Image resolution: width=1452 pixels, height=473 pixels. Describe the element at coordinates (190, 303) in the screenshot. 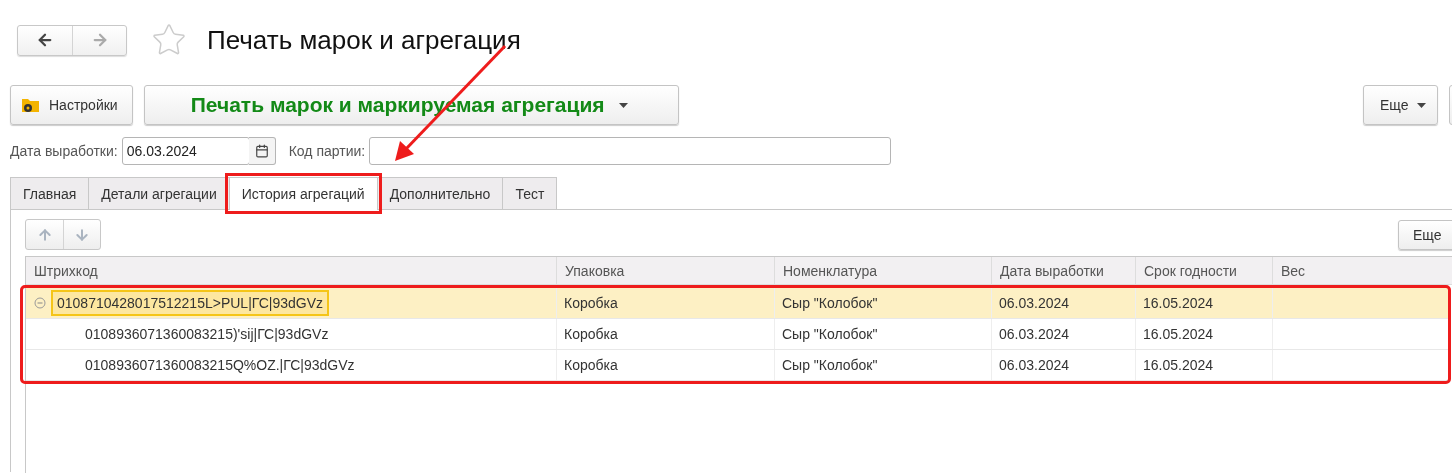

I see `table-cell: 0108710428017512215L>PUL|ГС|93dGVz` at that location.